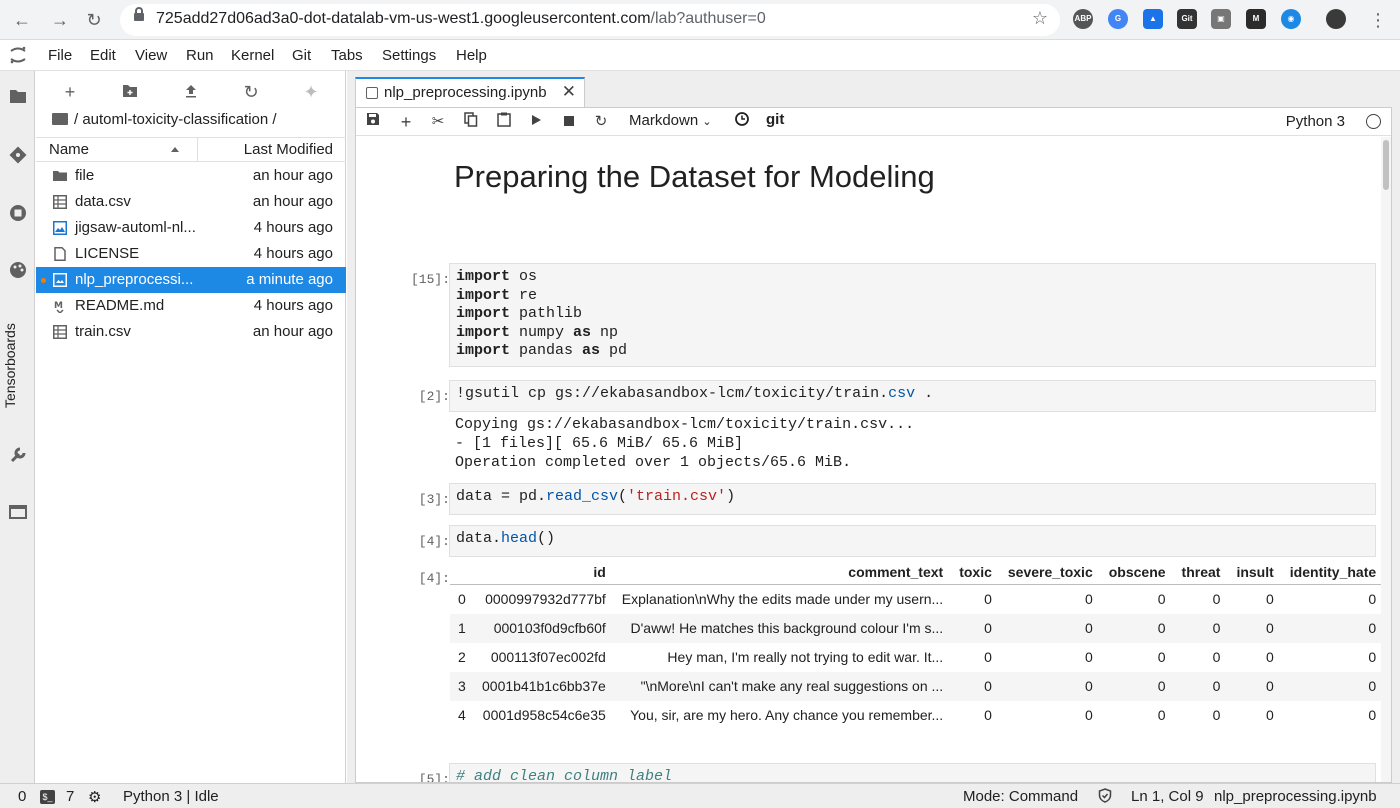 The height and width of the screenshot is (808, 1400). What do you see at coordinates (18, 271) in the screenshot?
I see `palette-icon` at bounding box center [18, 271].